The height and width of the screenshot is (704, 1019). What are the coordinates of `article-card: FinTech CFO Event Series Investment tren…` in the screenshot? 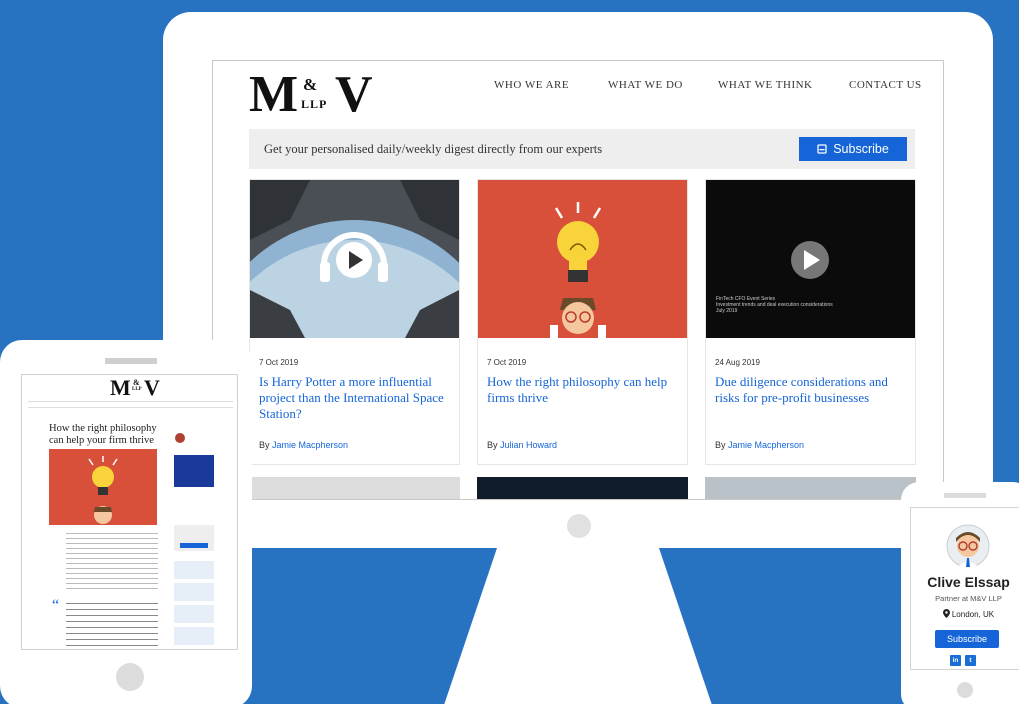 It's located at (810, 322).